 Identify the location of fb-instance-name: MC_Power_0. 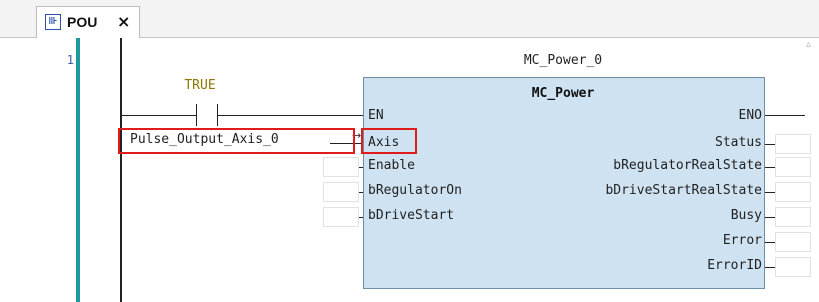
(563, 60).